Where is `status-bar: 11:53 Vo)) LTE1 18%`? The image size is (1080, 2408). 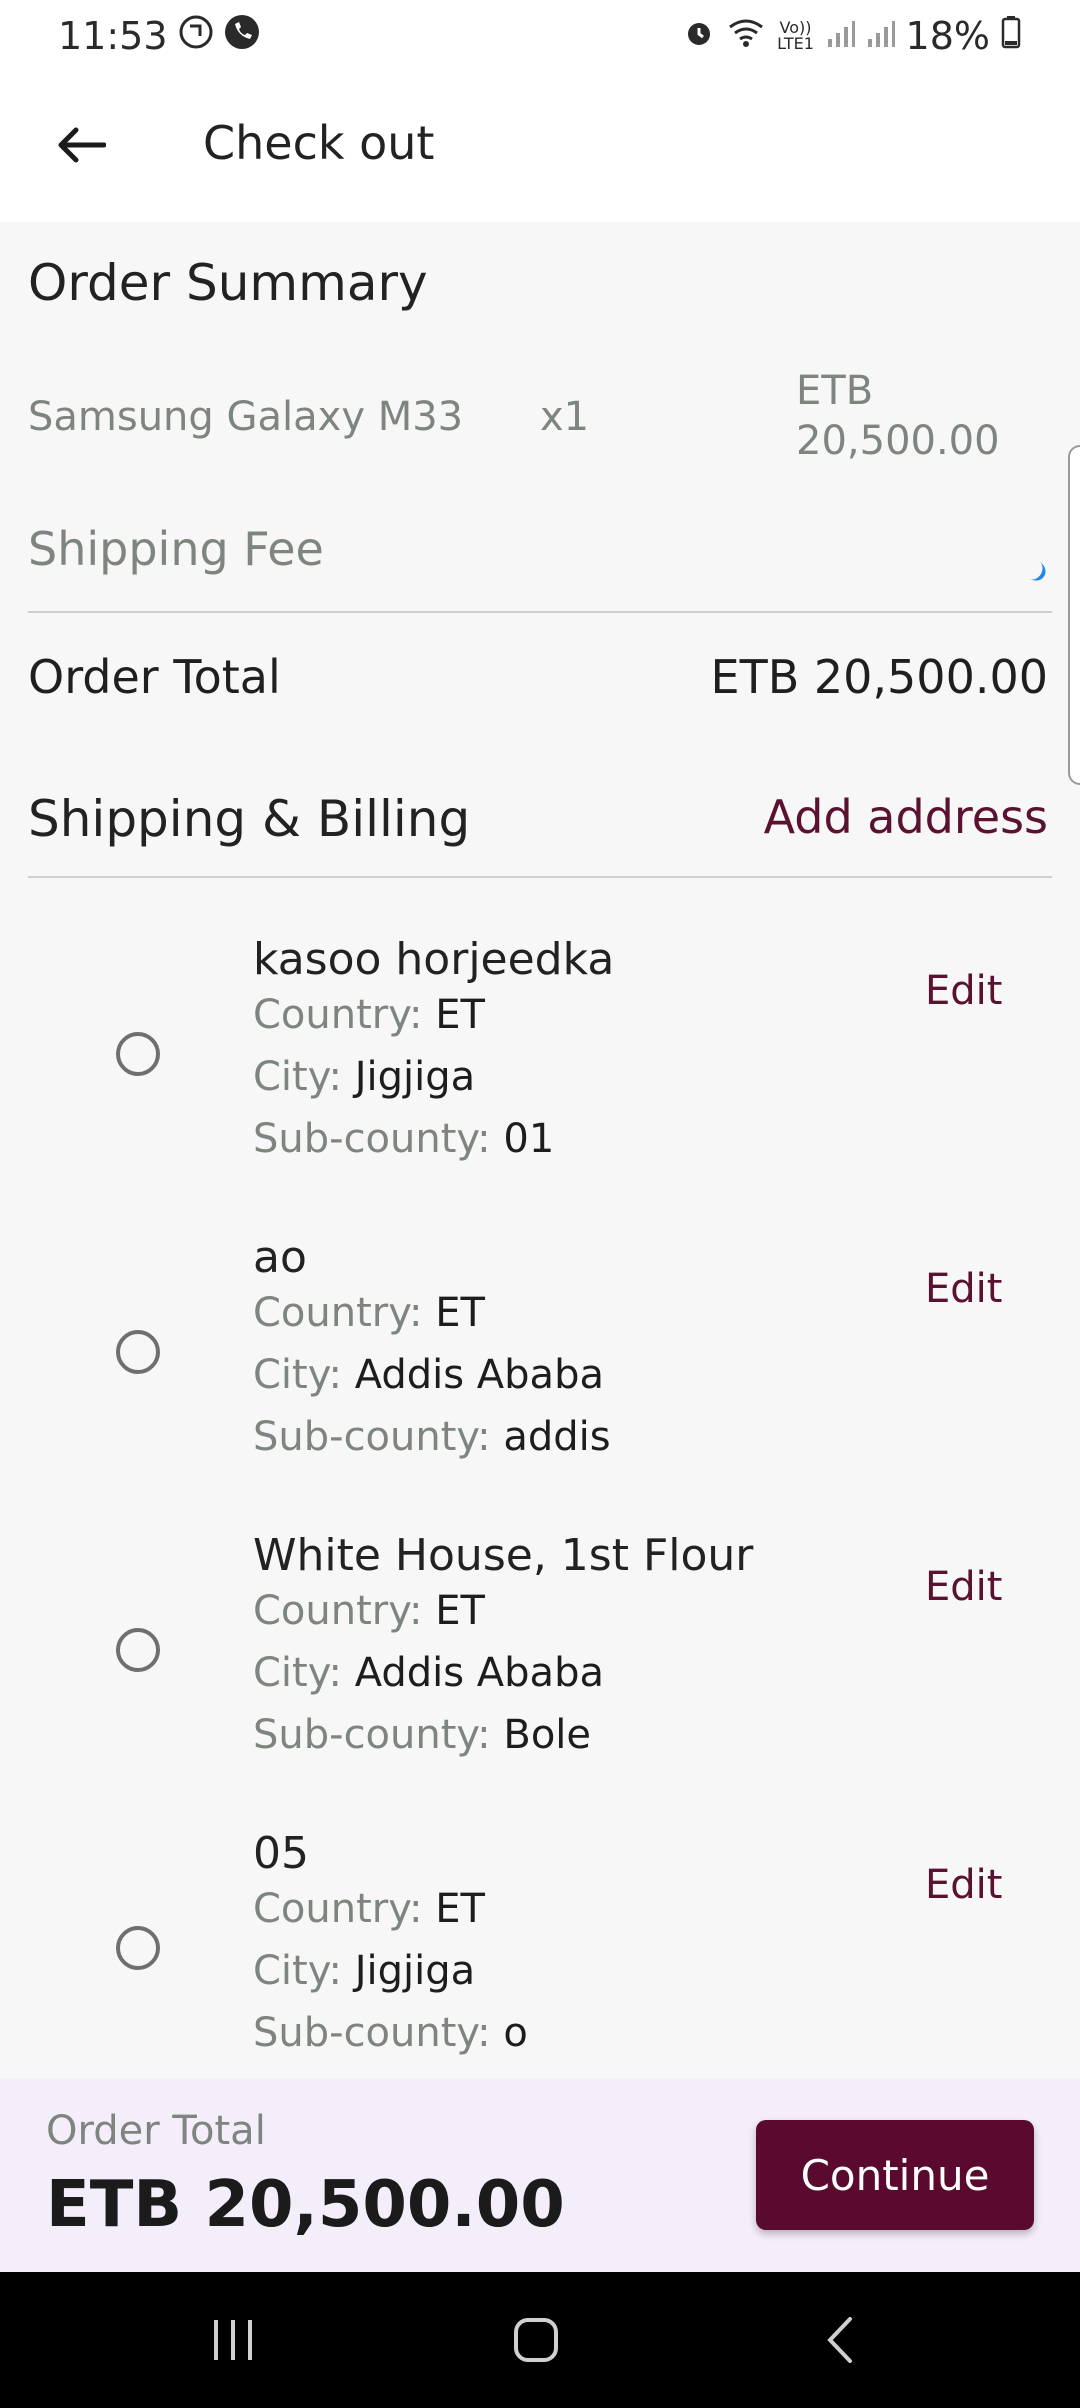
status-bar: 11:53 Vo)) LTE1 18% is located at coordinates (540, 36).